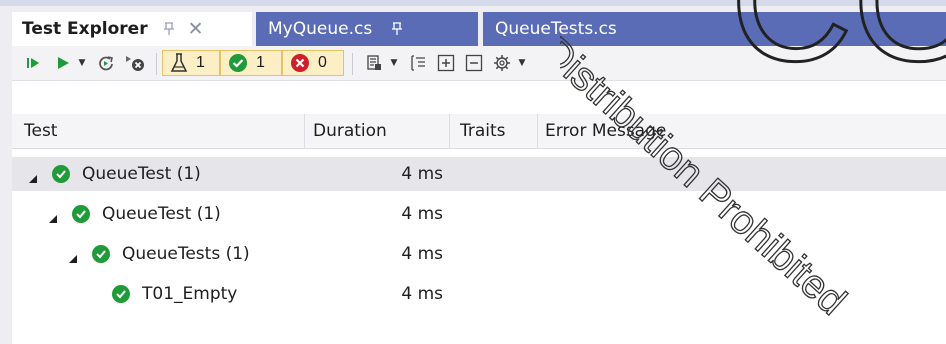 This screenshot has height=344, width=946. What do you see at coordinates (483, 131) in the screenshot?
I see `column-traits-label: Traits` at bounding box center [483, 131].